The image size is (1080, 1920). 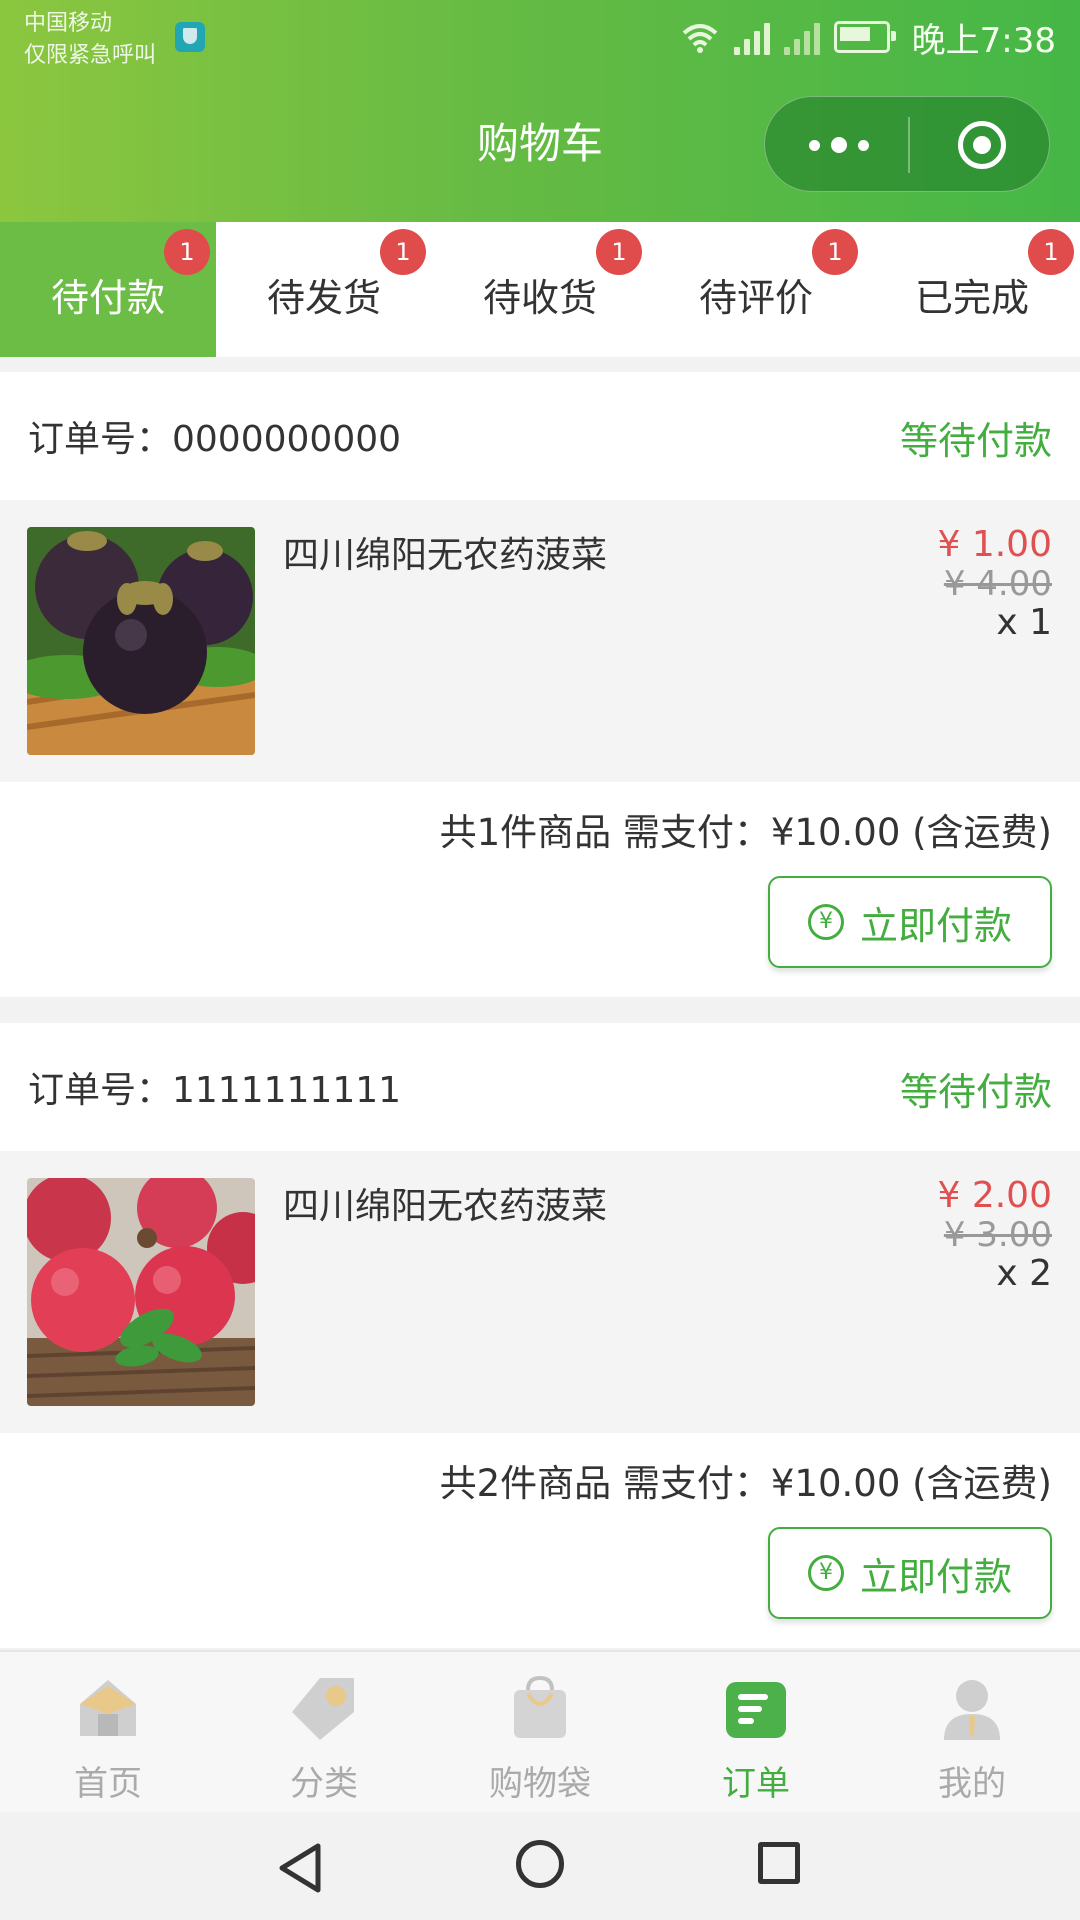 I want to click on tab-label: 已完成, so click(x=971, y=298).